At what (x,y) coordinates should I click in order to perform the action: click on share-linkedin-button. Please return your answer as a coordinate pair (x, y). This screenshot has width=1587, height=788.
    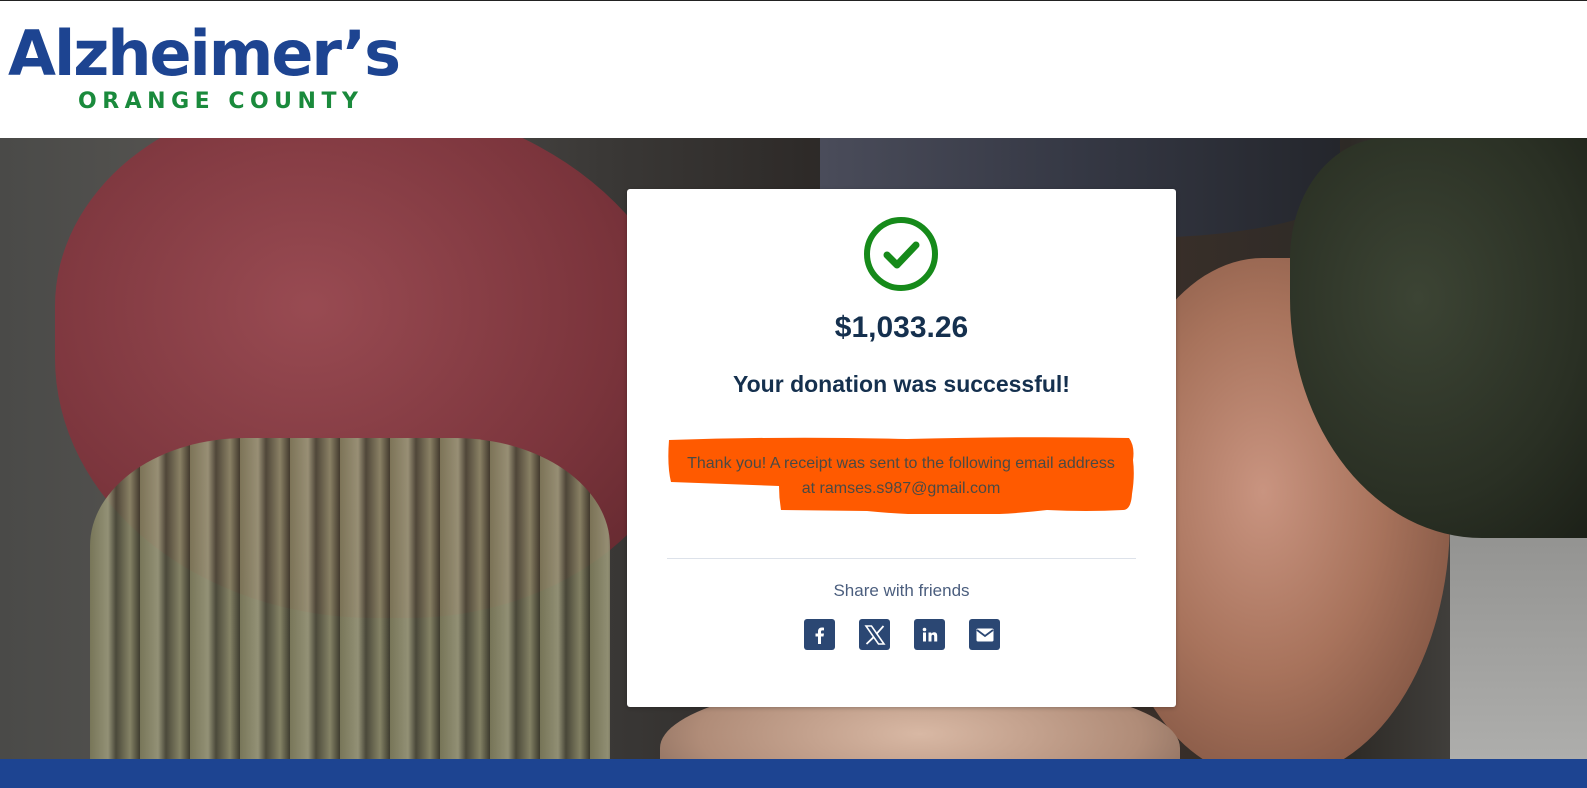
    Looking at the image, I should click on (929, 634).